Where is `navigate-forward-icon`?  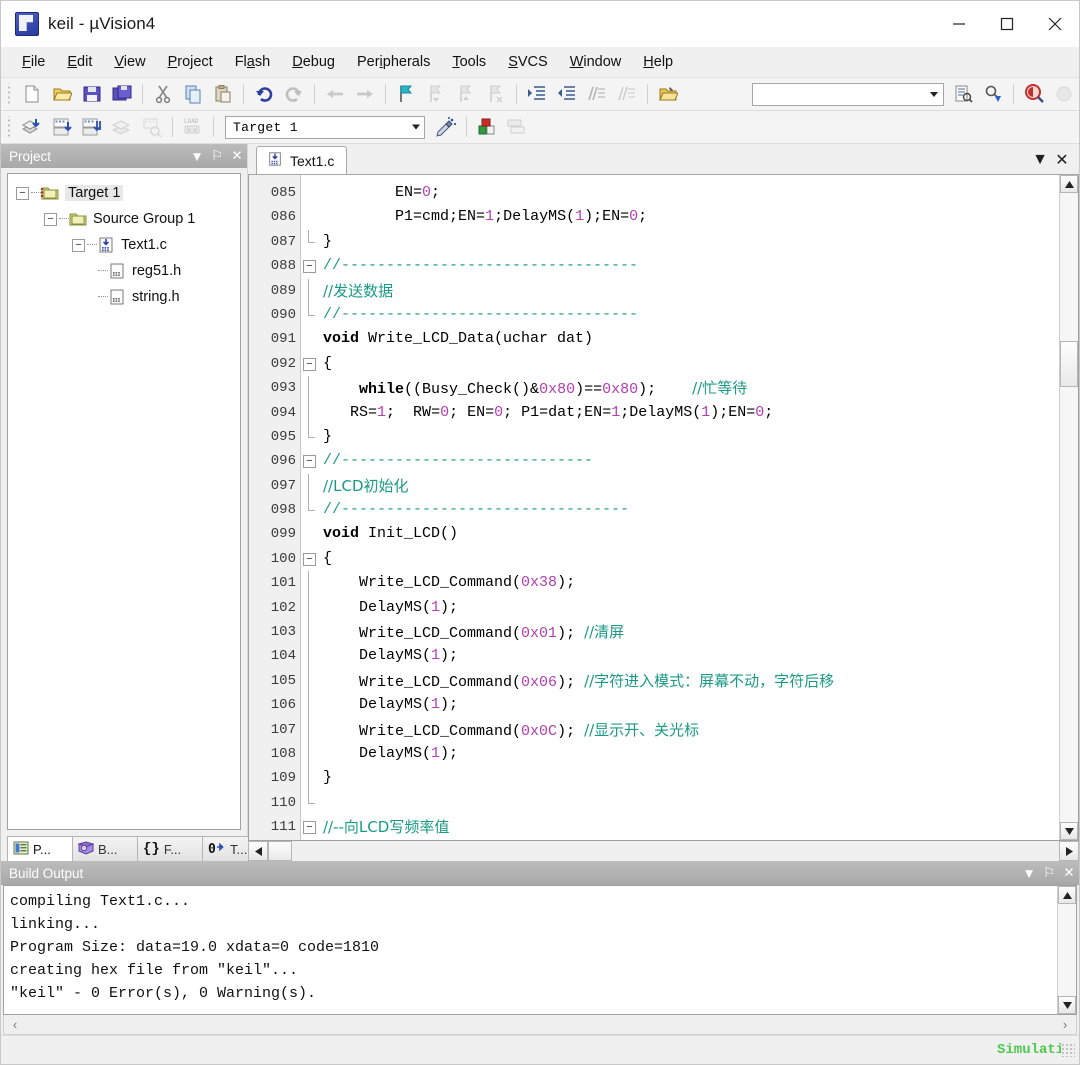
navigate-forward-icon is located at coordinates (365, 94).